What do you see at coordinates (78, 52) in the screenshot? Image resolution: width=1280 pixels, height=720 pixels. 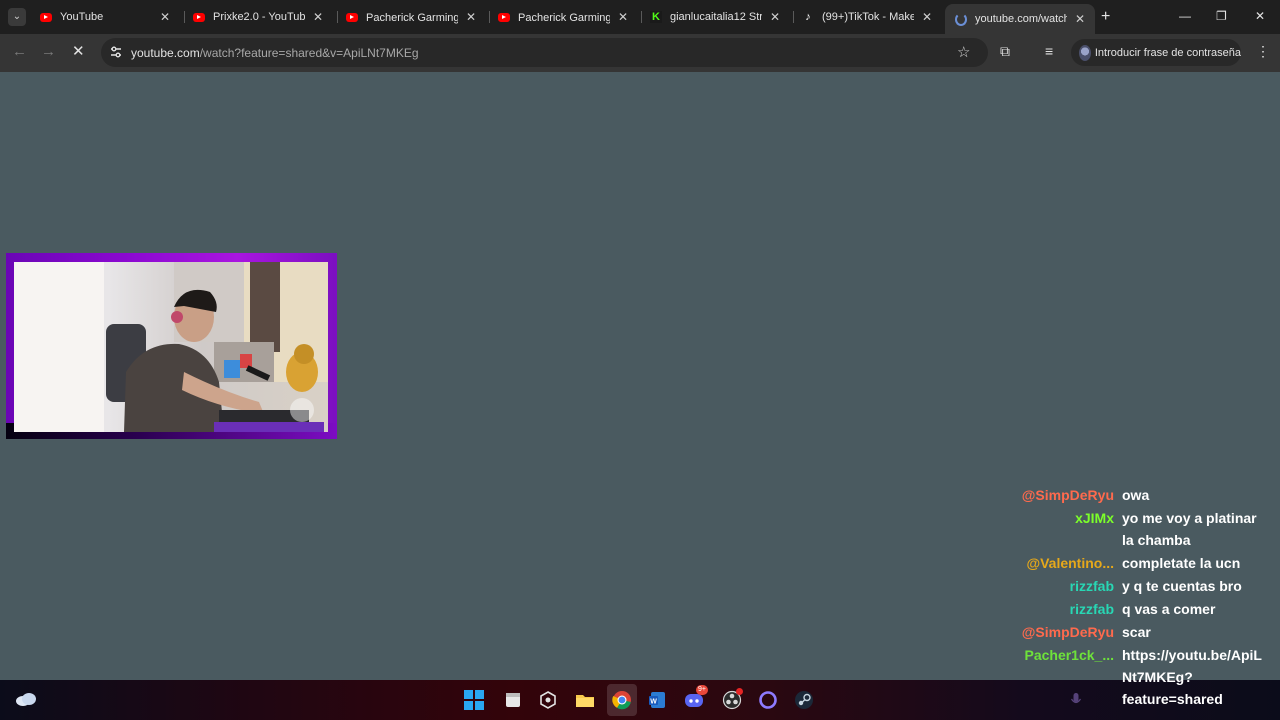 I see `stop-loading-icon: ✕` at bounding box center [78, 52].